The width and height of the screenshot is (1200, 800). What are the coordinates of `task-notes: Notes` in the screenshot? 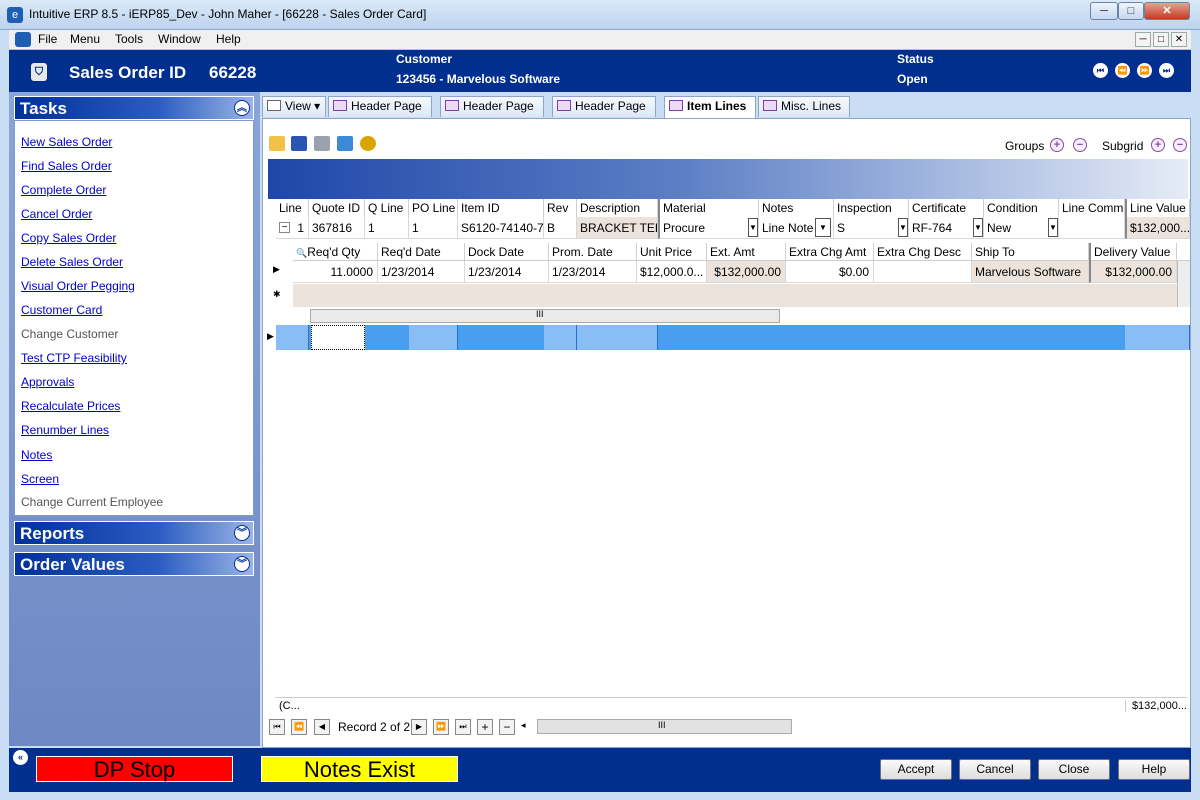 It's located at (36, 455).